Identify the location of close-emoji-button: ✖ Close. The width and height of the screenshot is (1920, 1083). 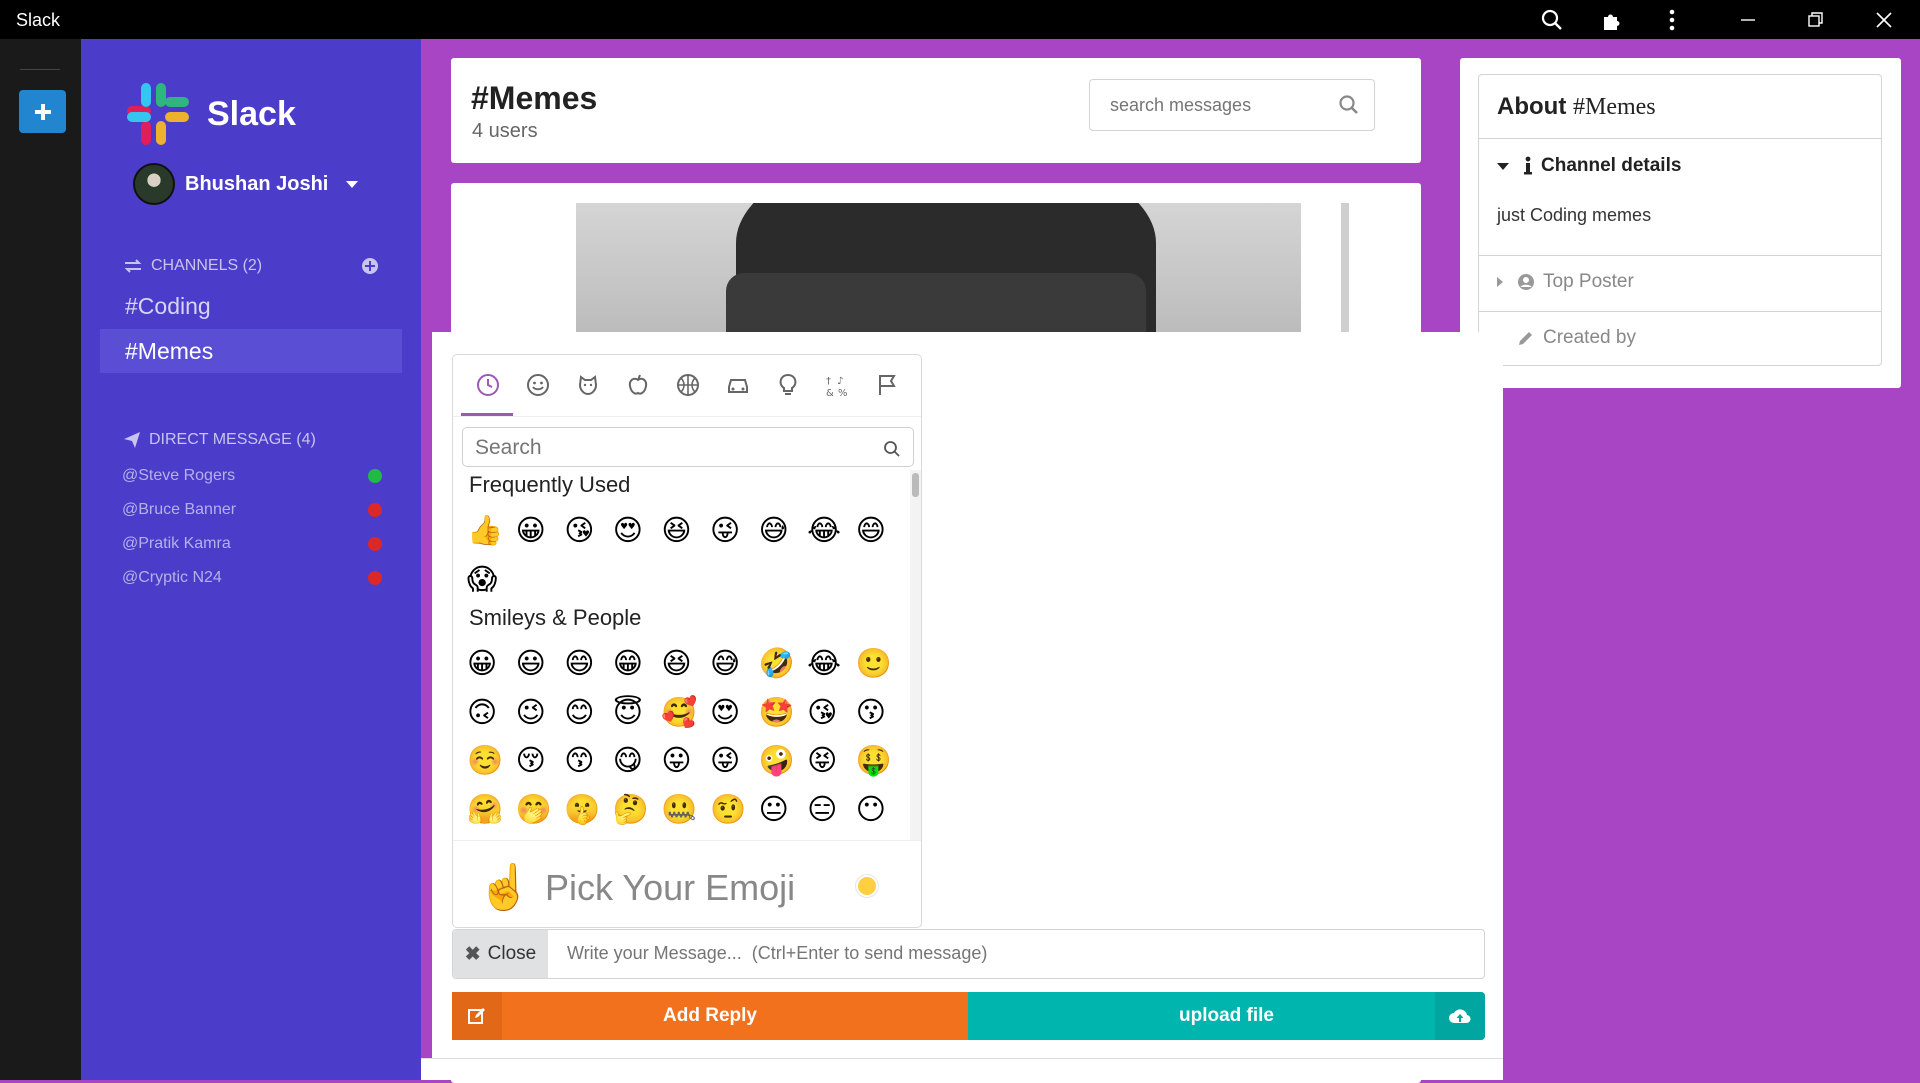
(500, 954).